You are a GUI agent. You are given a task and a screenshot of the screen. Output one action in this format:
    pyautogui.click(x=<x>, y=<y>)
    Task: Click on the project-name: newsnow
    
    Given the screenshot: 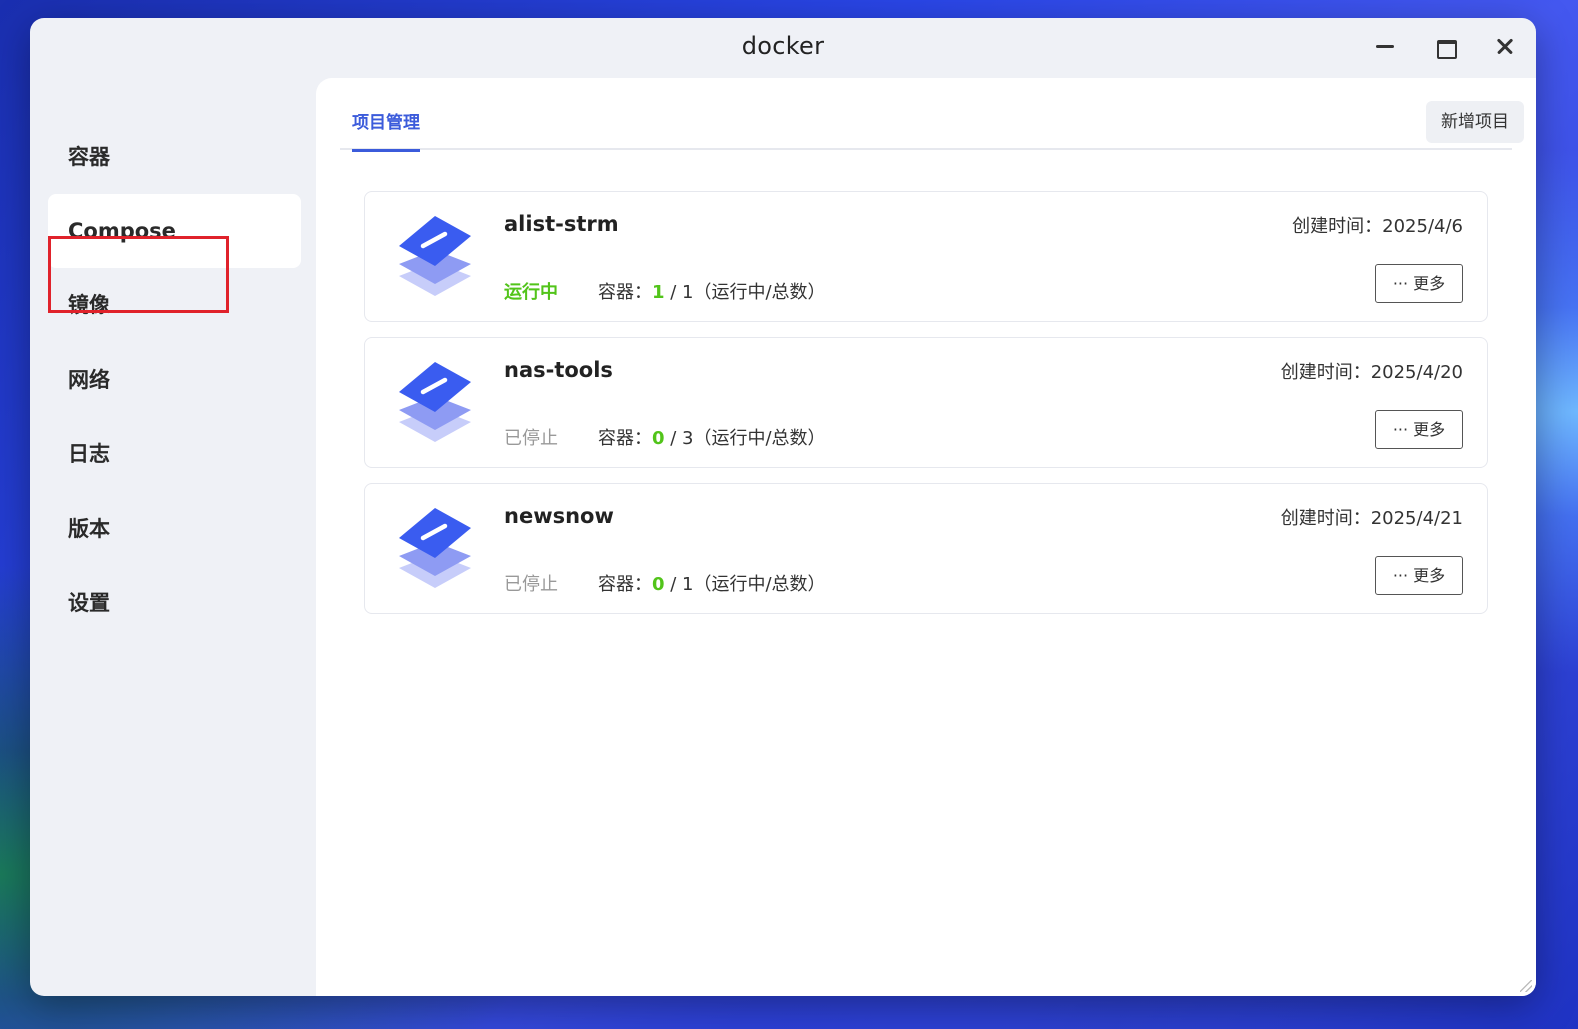 What is the action you would take?
    pyautogui.click(x=559, y=516)
    